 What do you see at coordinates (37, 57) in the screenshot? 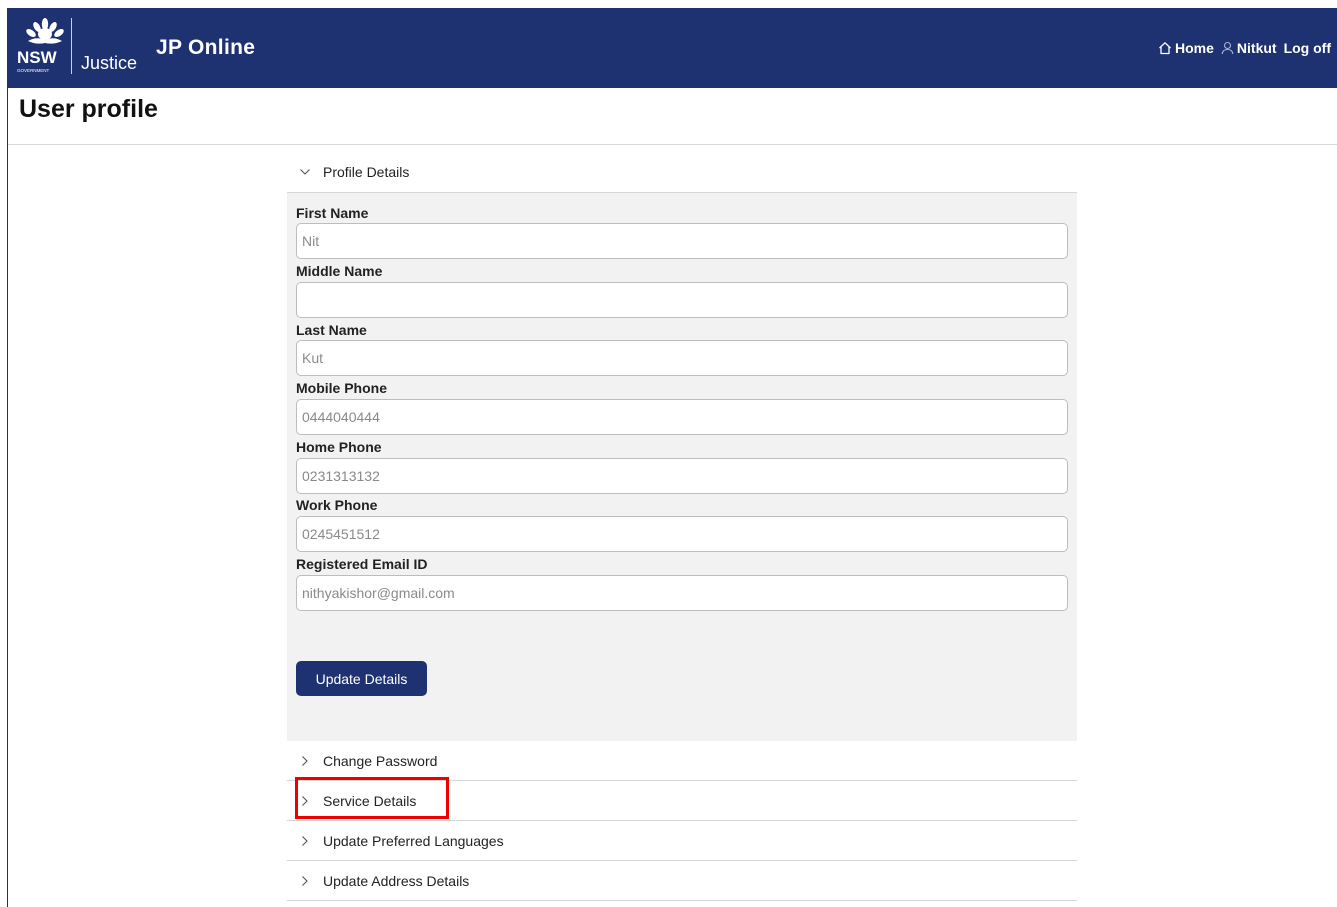
I see `svg-text: NSW` at bounding box center [37, 57].